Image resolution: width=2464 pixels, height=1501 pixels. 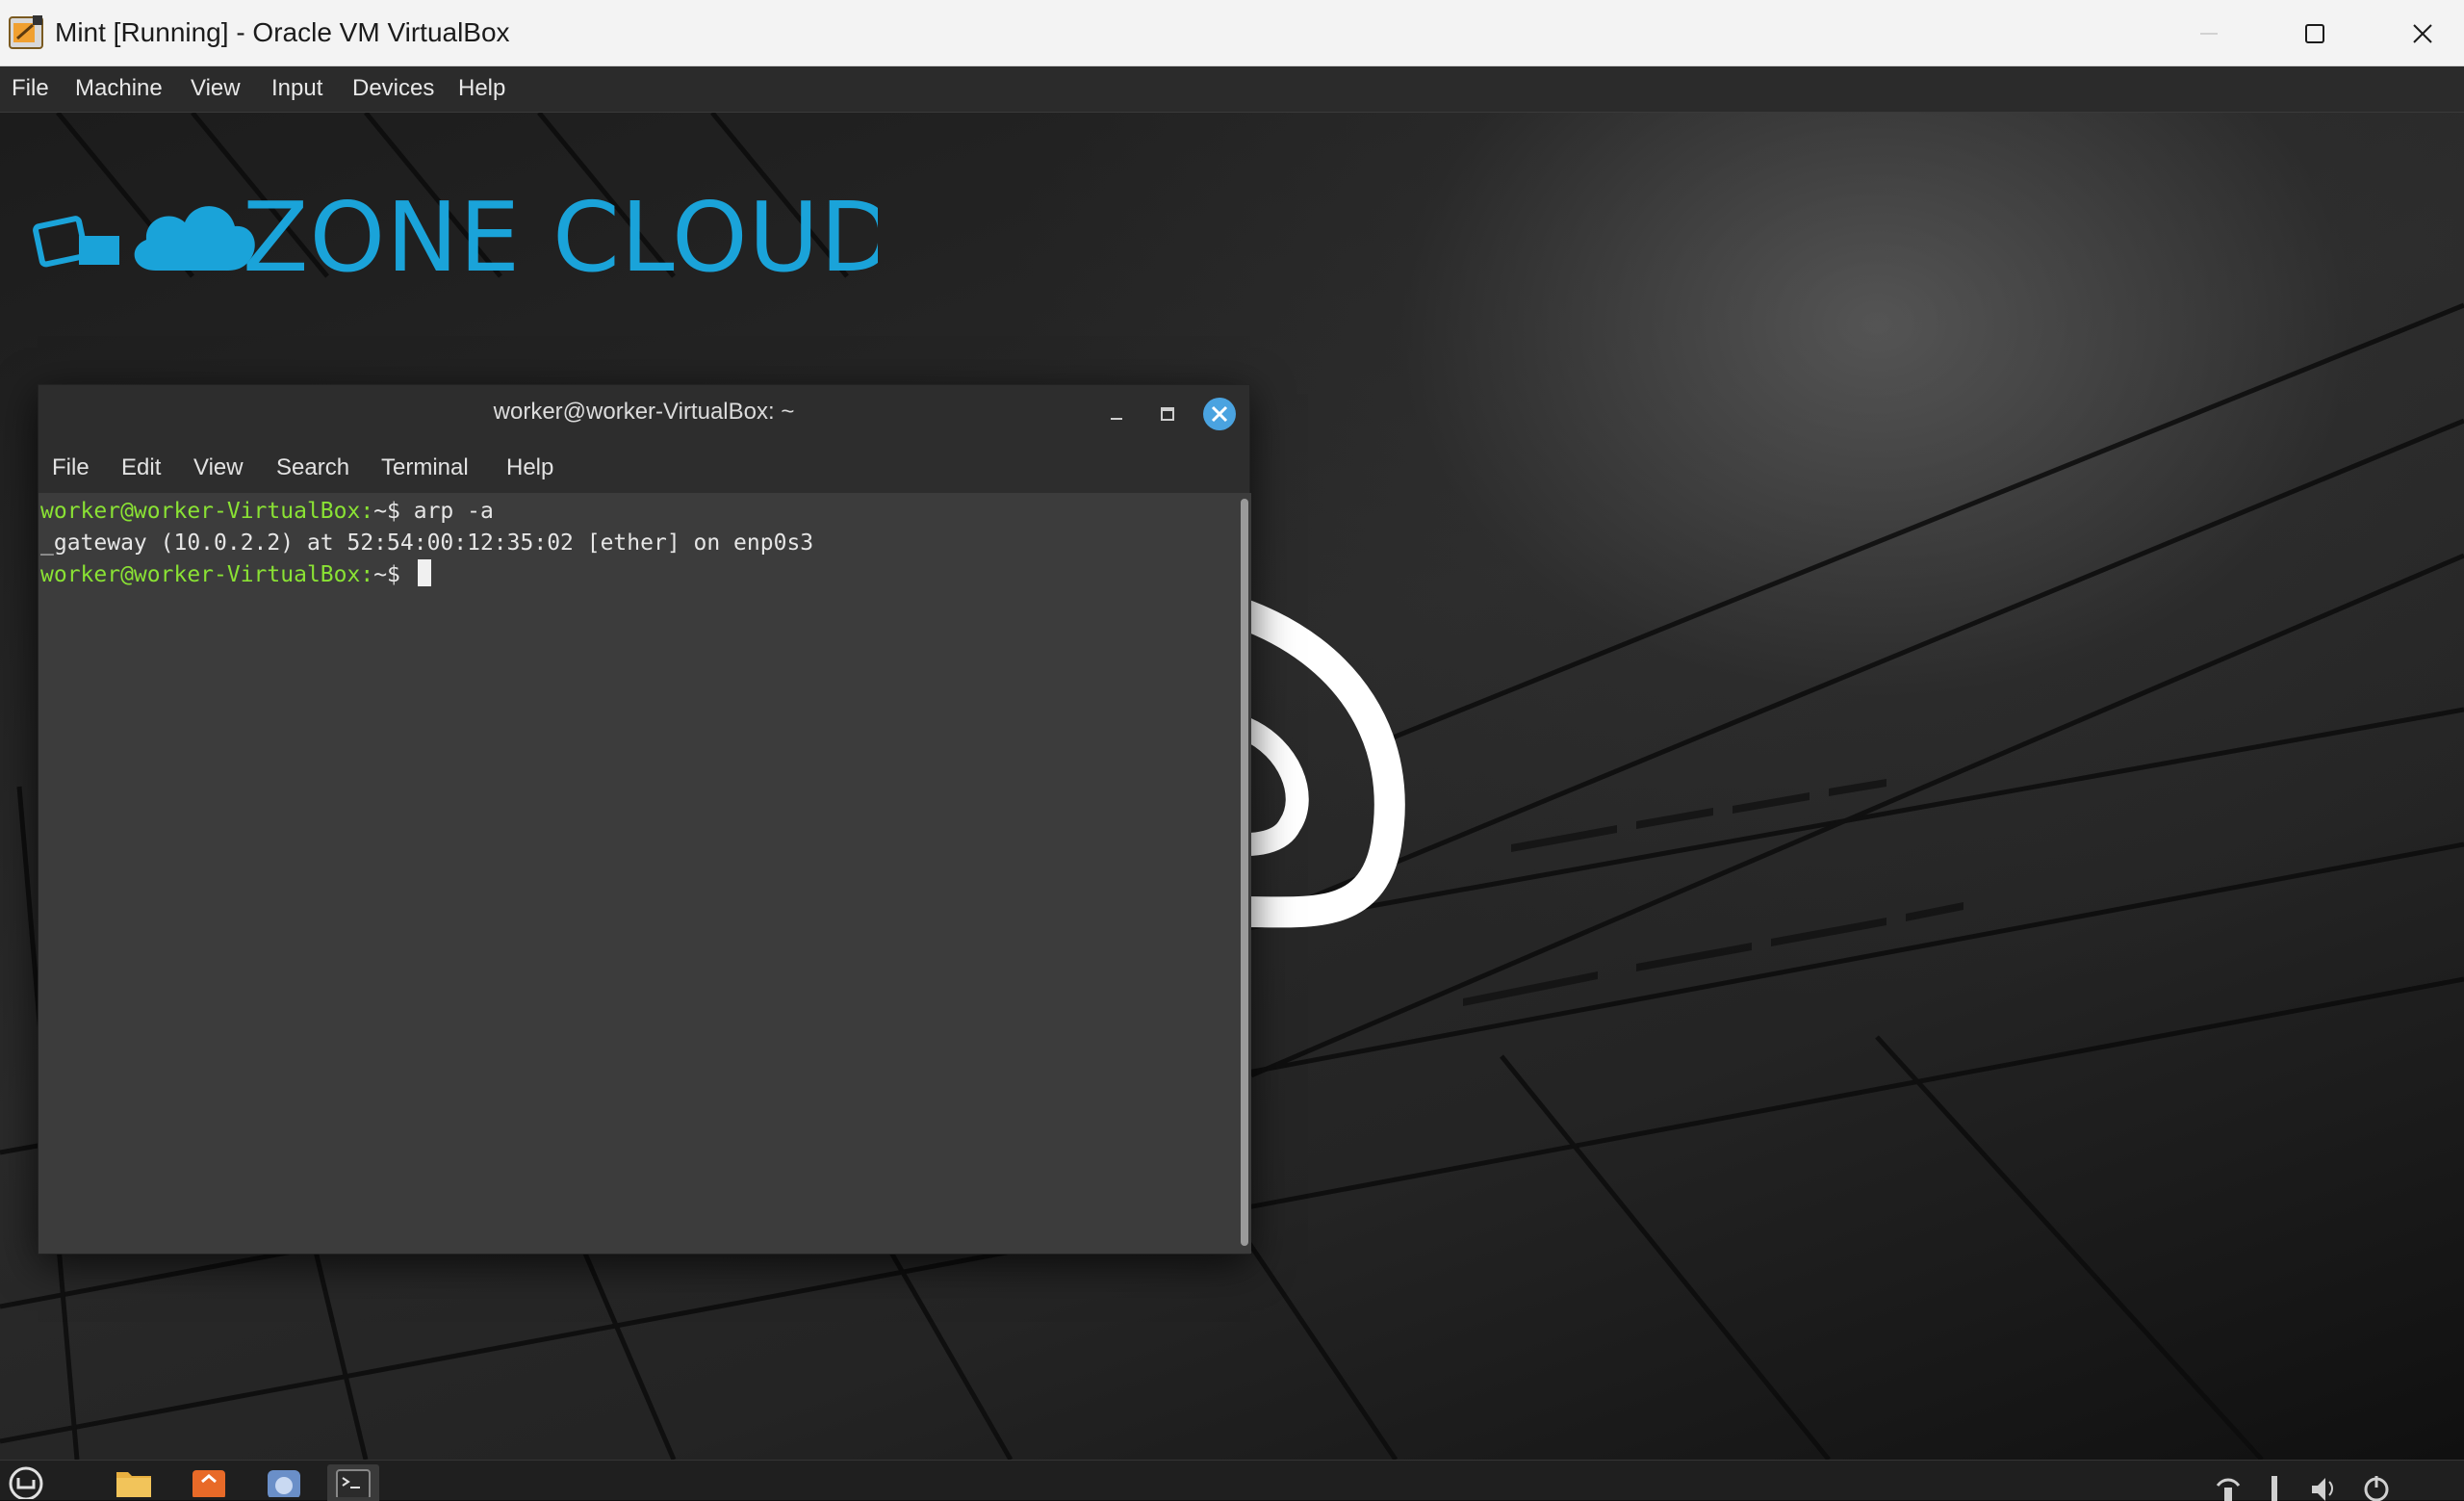 What do you see at coordinates (393, 88) in the screenshot?
I see `vbox-menu-devices: Devices` at bounding box center [393, 88].